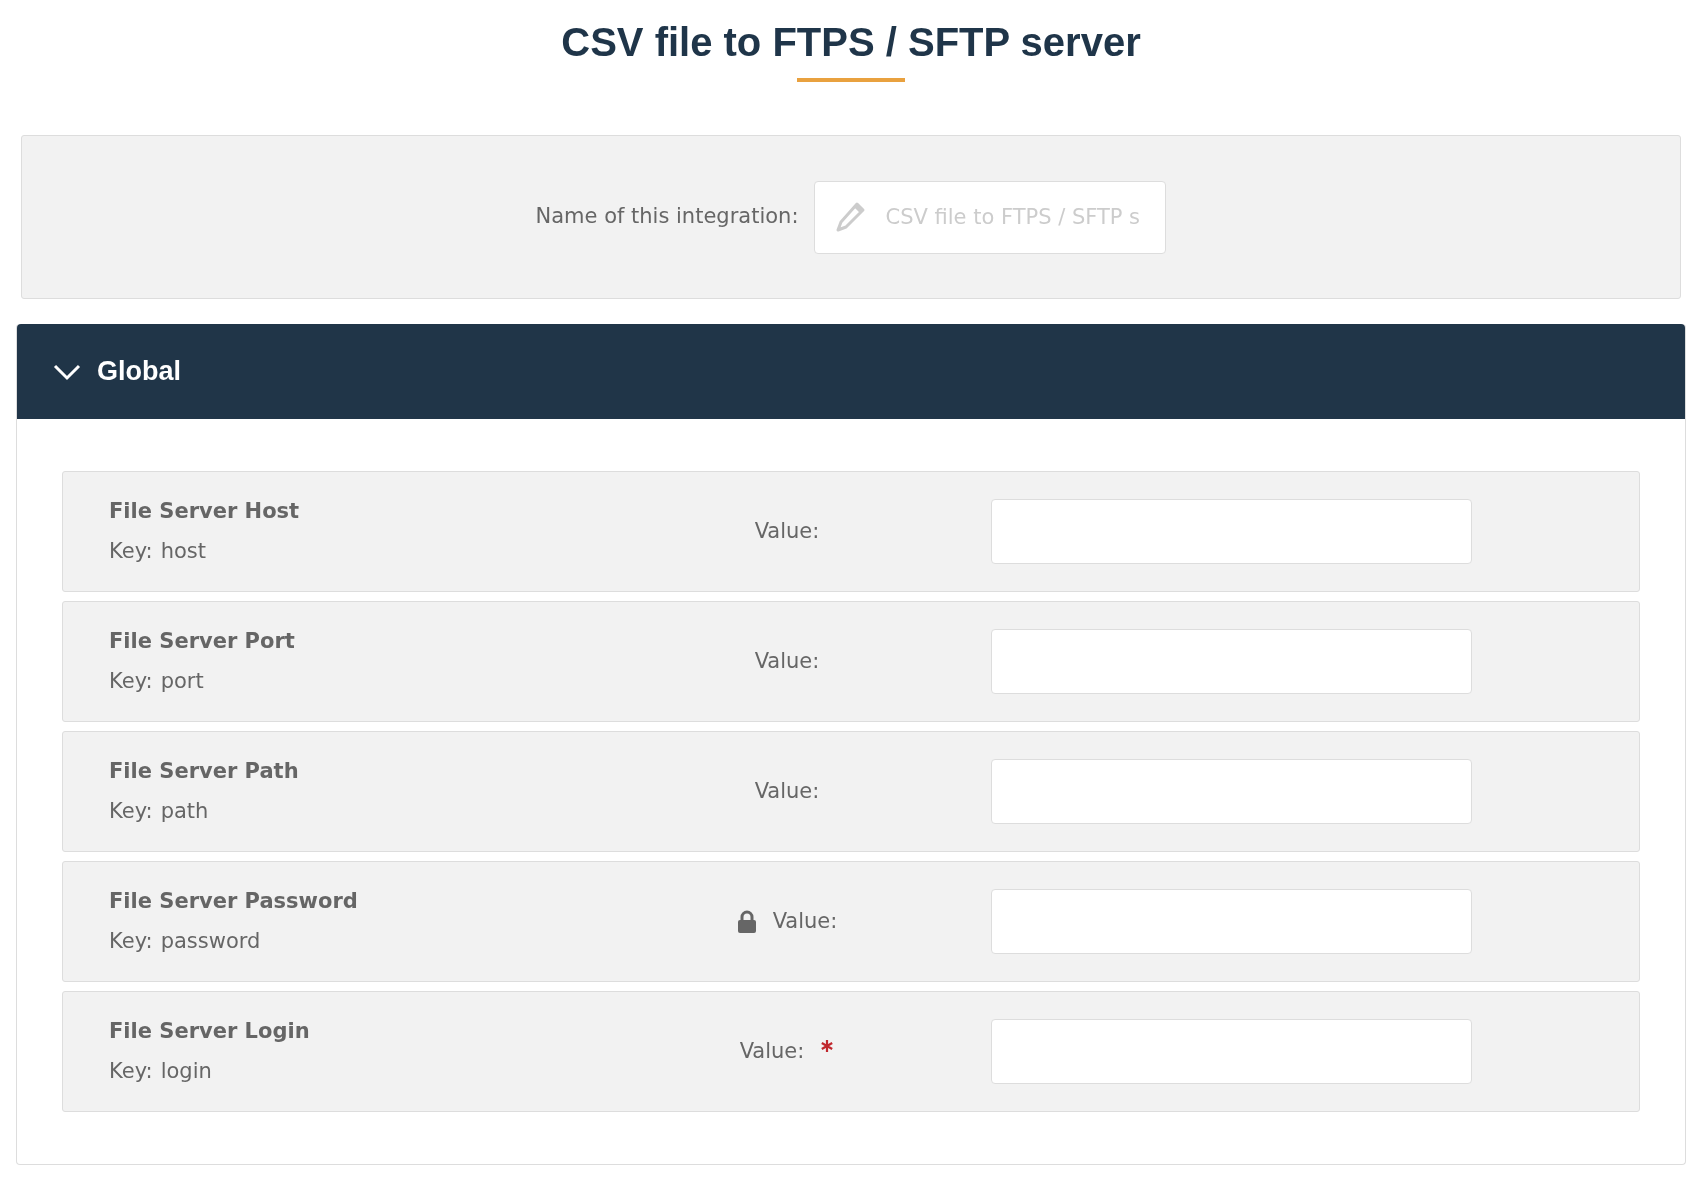  I want to click on name-label: Name of this integration:, so click(667, 217).